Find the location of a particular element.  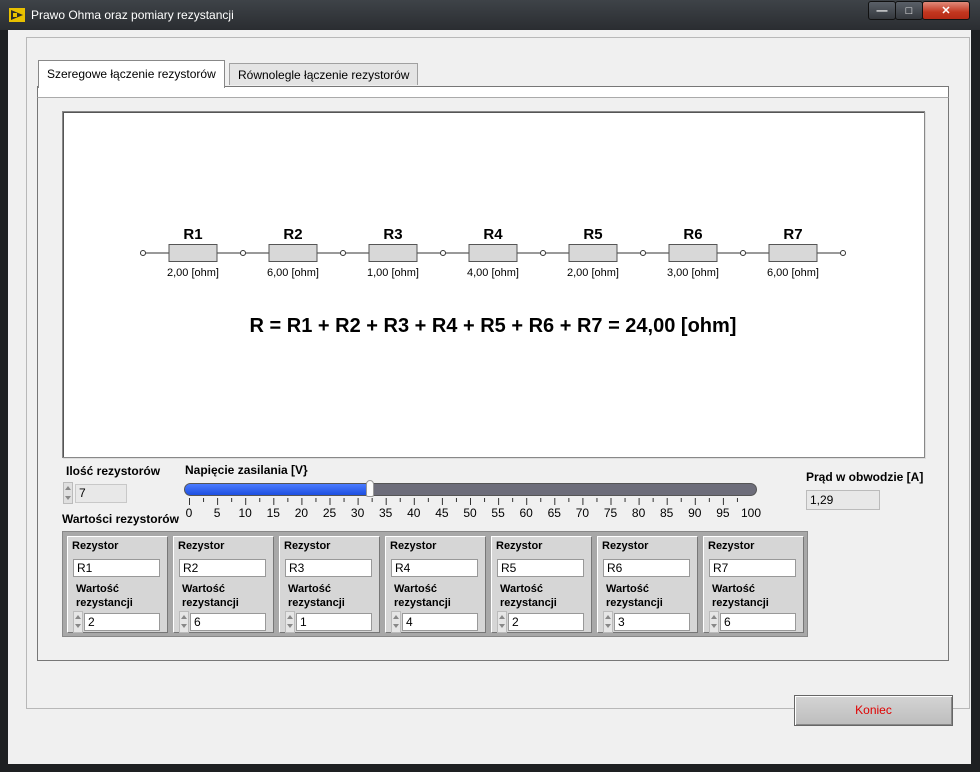

resistor-name-field: R1 is located at coordinates (116, 568).